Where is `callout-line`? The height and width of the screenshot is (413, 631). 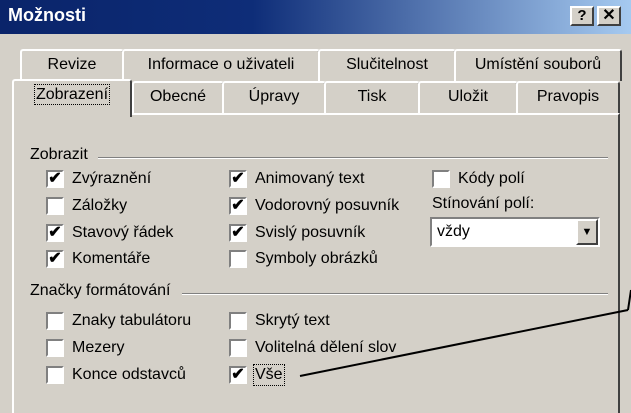 callout-line is located at coordinates (465, 333).